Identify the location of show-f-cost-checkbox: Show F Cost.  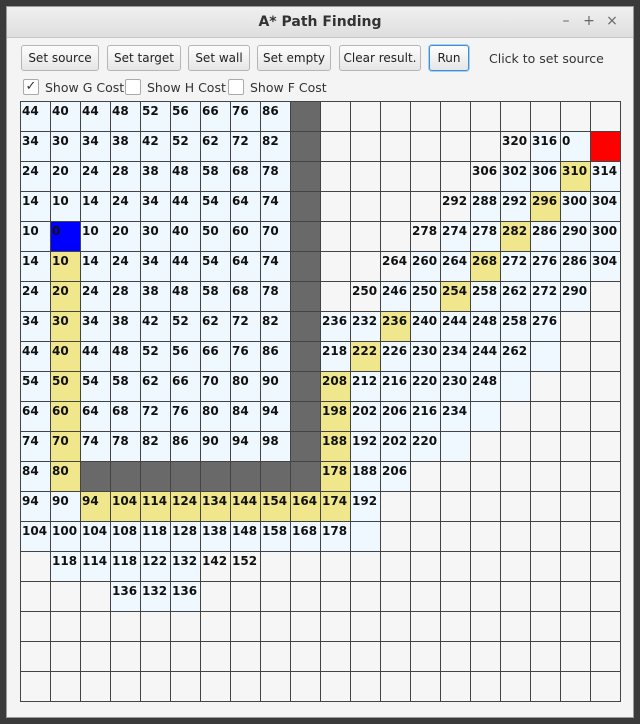
(278, 88).